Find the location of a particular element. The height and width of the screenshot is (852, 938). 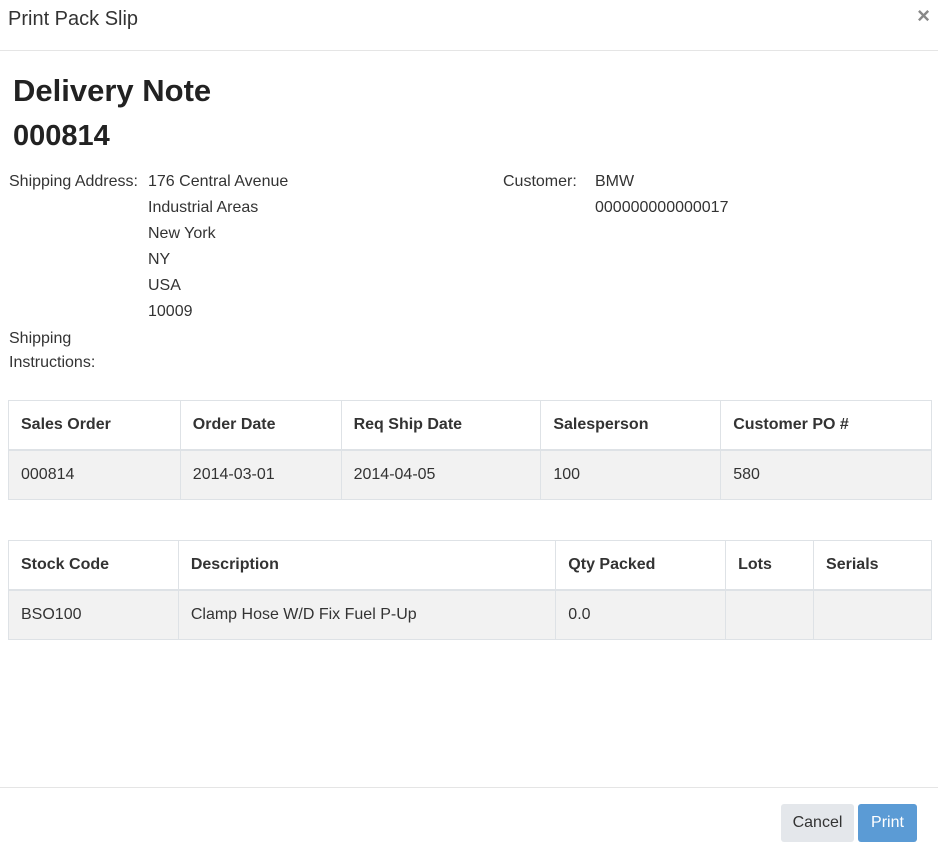

document-number: 000814 is located at coordinates (61, 136).